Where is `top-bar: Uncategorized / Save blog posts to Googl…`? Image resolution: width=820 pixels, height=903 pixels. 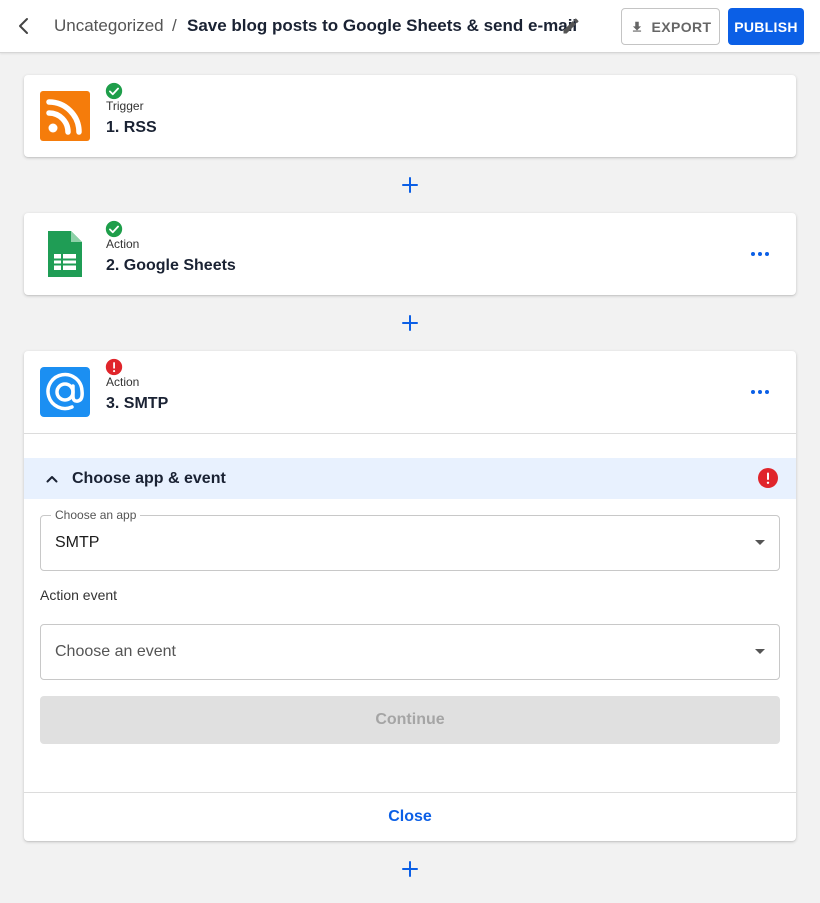 top-bar: Uncategorized / Save blog posts to Googl… is located at coordinates (410, 26).